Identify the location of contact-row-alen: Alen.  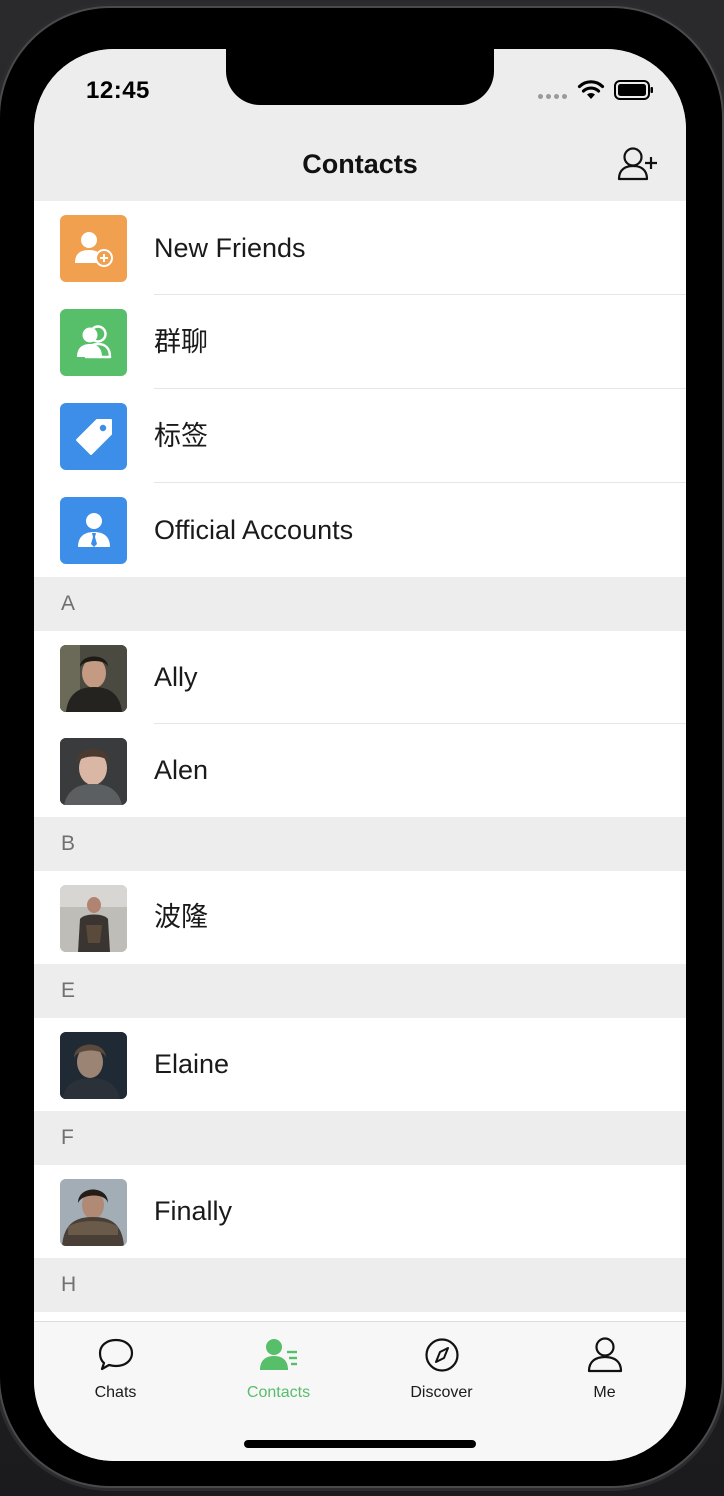
(360, 770).